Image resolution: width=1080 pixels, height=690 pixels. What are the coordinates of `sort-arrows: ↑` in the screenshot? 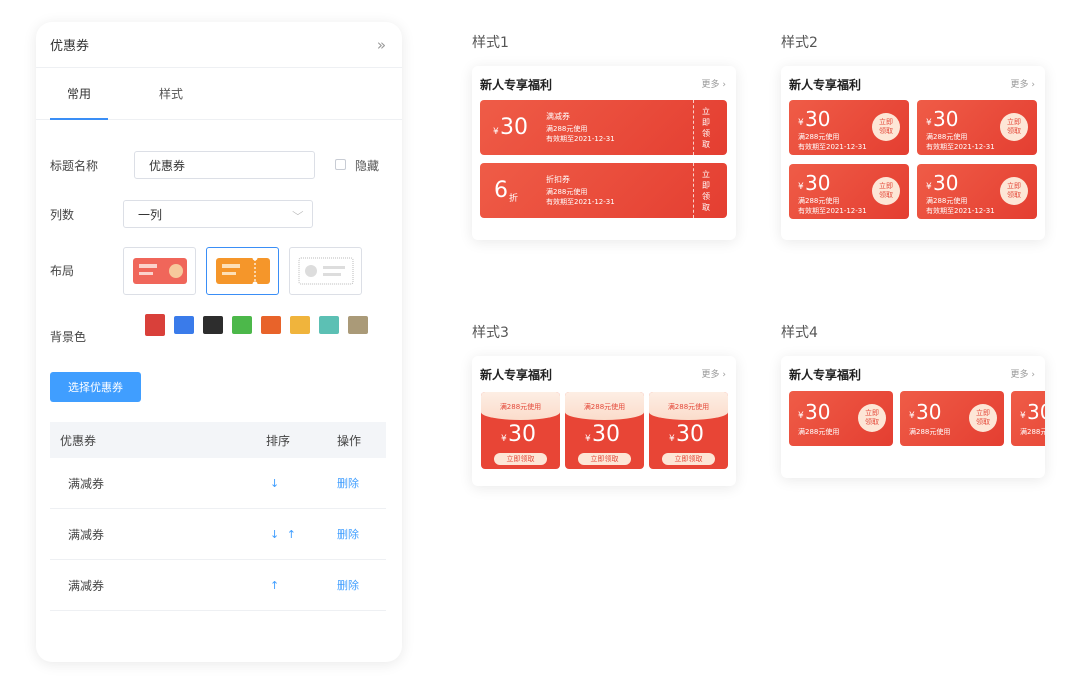 It's located at (298, 585).